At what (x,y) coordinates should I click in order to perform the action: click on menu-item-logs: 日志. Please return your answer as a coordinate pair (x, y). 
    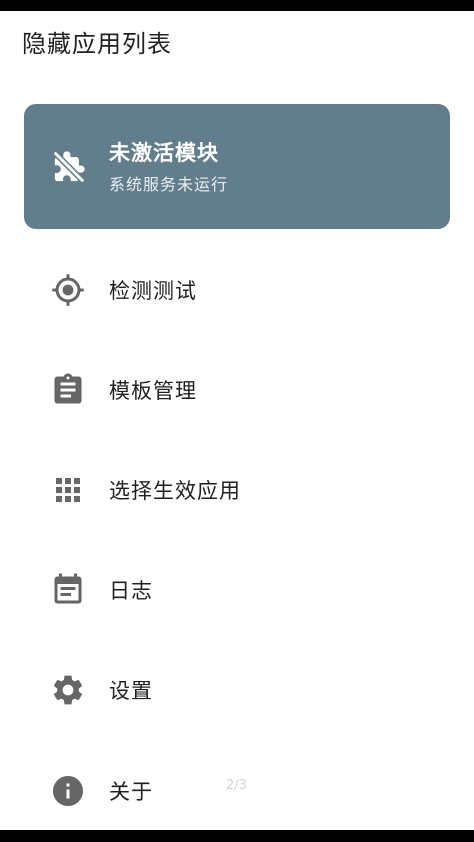
    Looking at the image, I should click on (237, 588).